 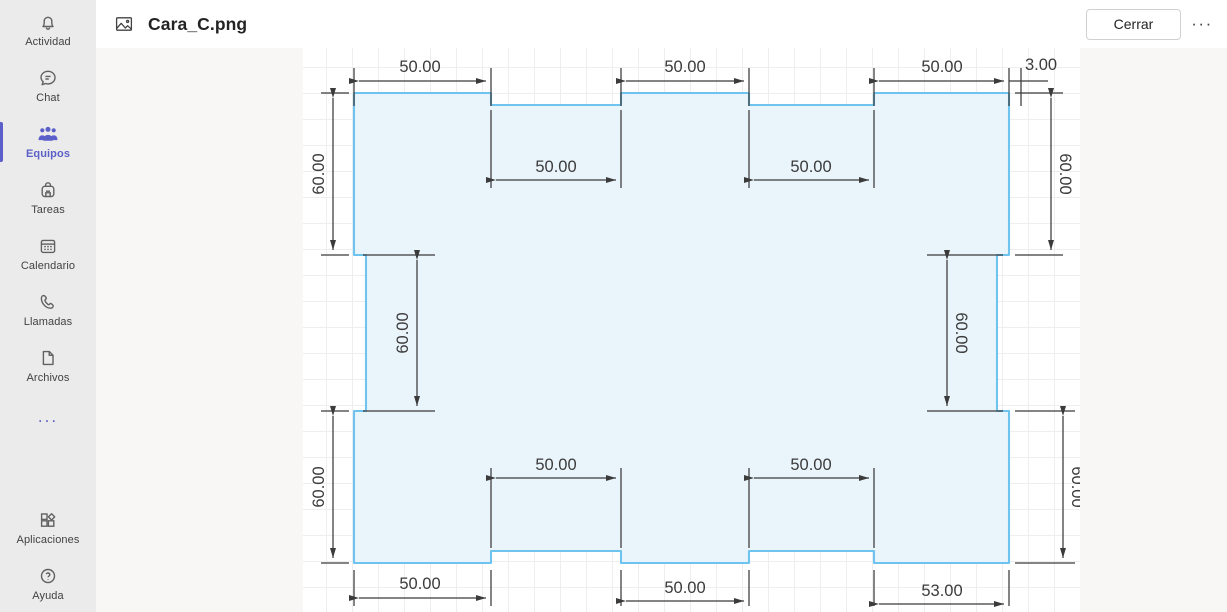 What do you see at coordinates (555, 167) in the screenshot?
I see `dim-topnotch-1: 50.00` at bounding box center [555, 167].